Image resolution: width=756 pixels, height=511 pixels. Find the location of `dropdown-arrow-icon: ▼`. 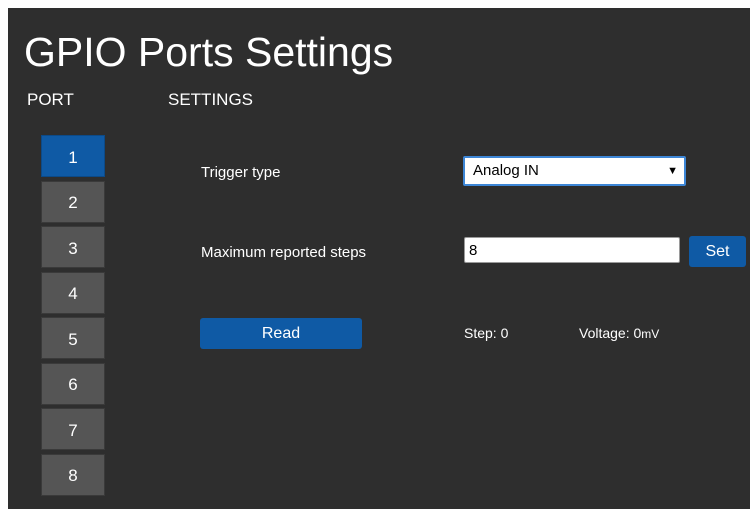

dropdown-arrow-icon: ▼ is located at coordinates (672, 171).